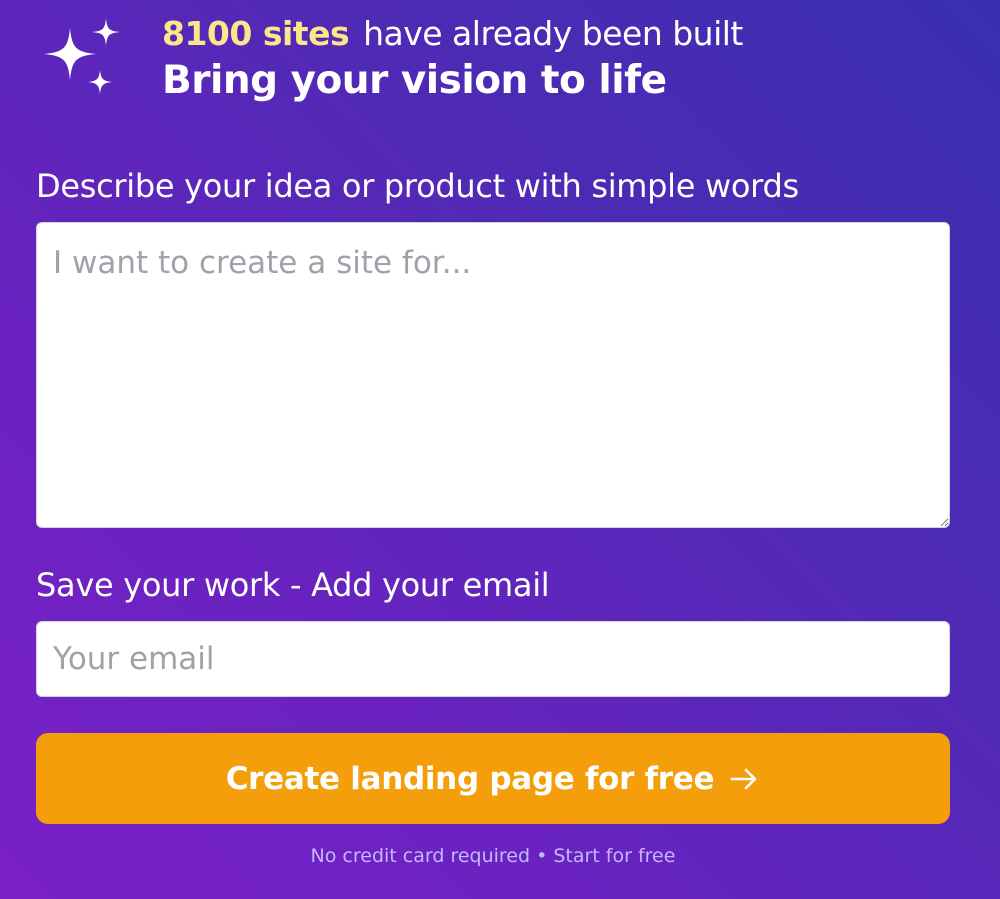 The height and width of the screenshot is (899, 1000). What do you see at coordinates (493, 856) in the screenshot?
I see `footnote: No credit card required • Start for free` at bounding box center [493, 856].